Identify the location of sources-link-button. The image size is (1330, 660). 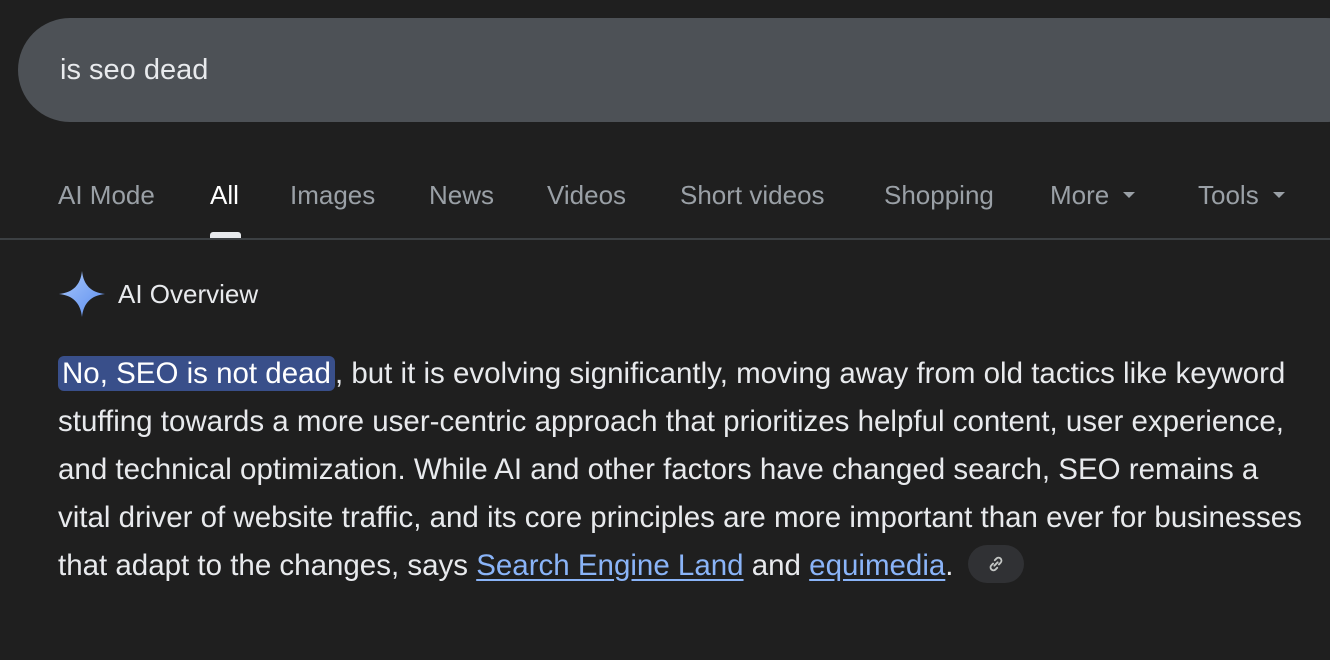
(995, 564).